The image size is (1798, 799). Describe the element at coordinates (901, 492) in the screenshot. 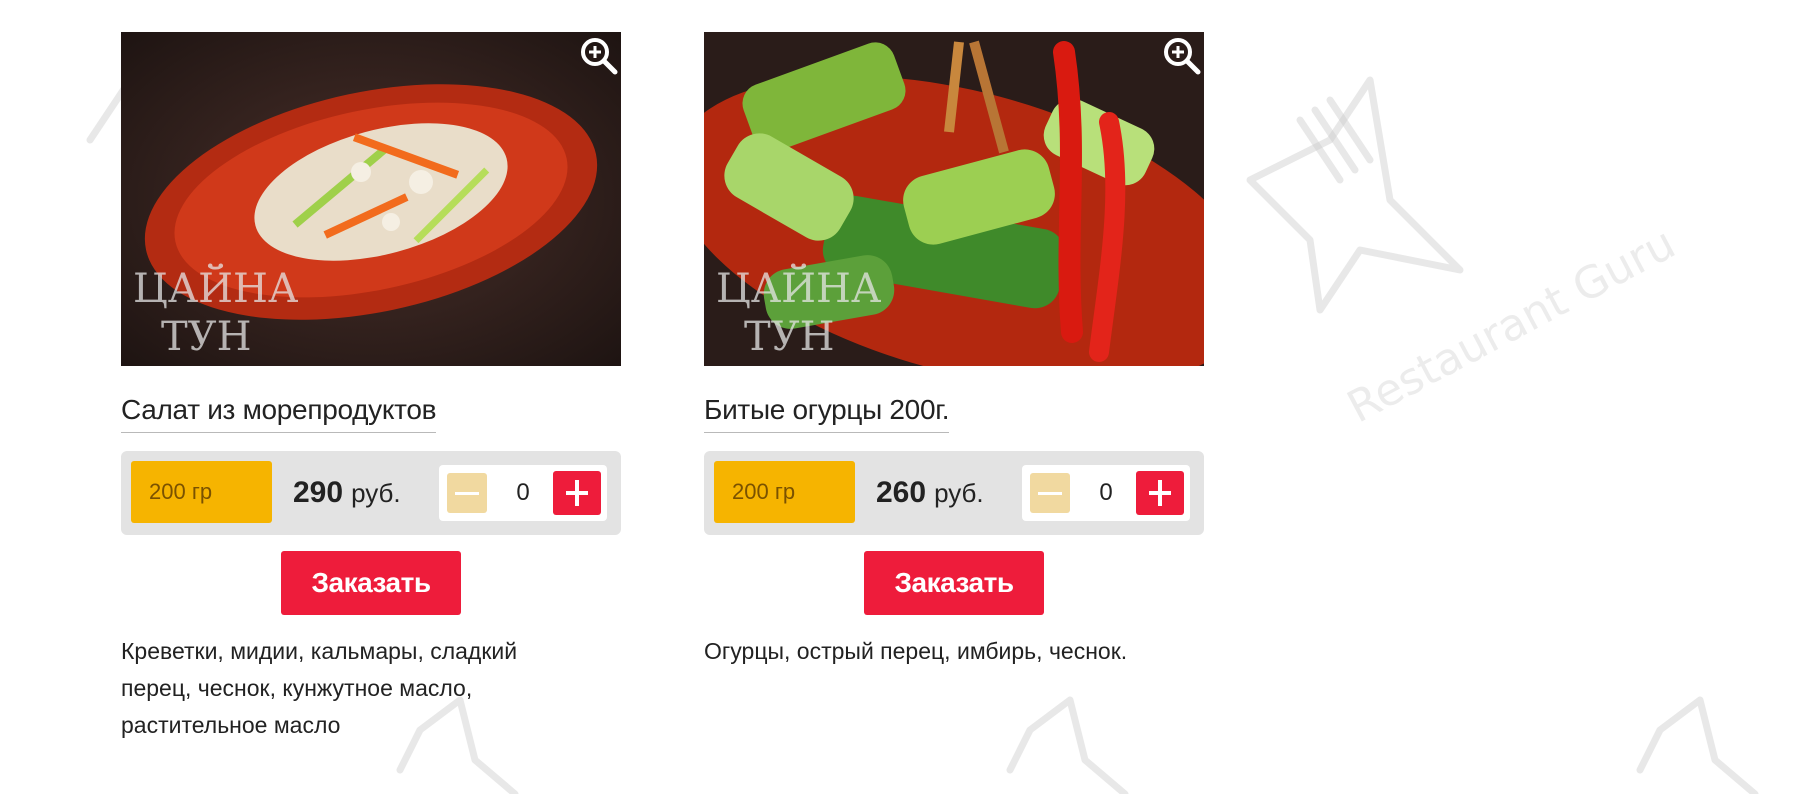

I see `price-value: 260` at that location.